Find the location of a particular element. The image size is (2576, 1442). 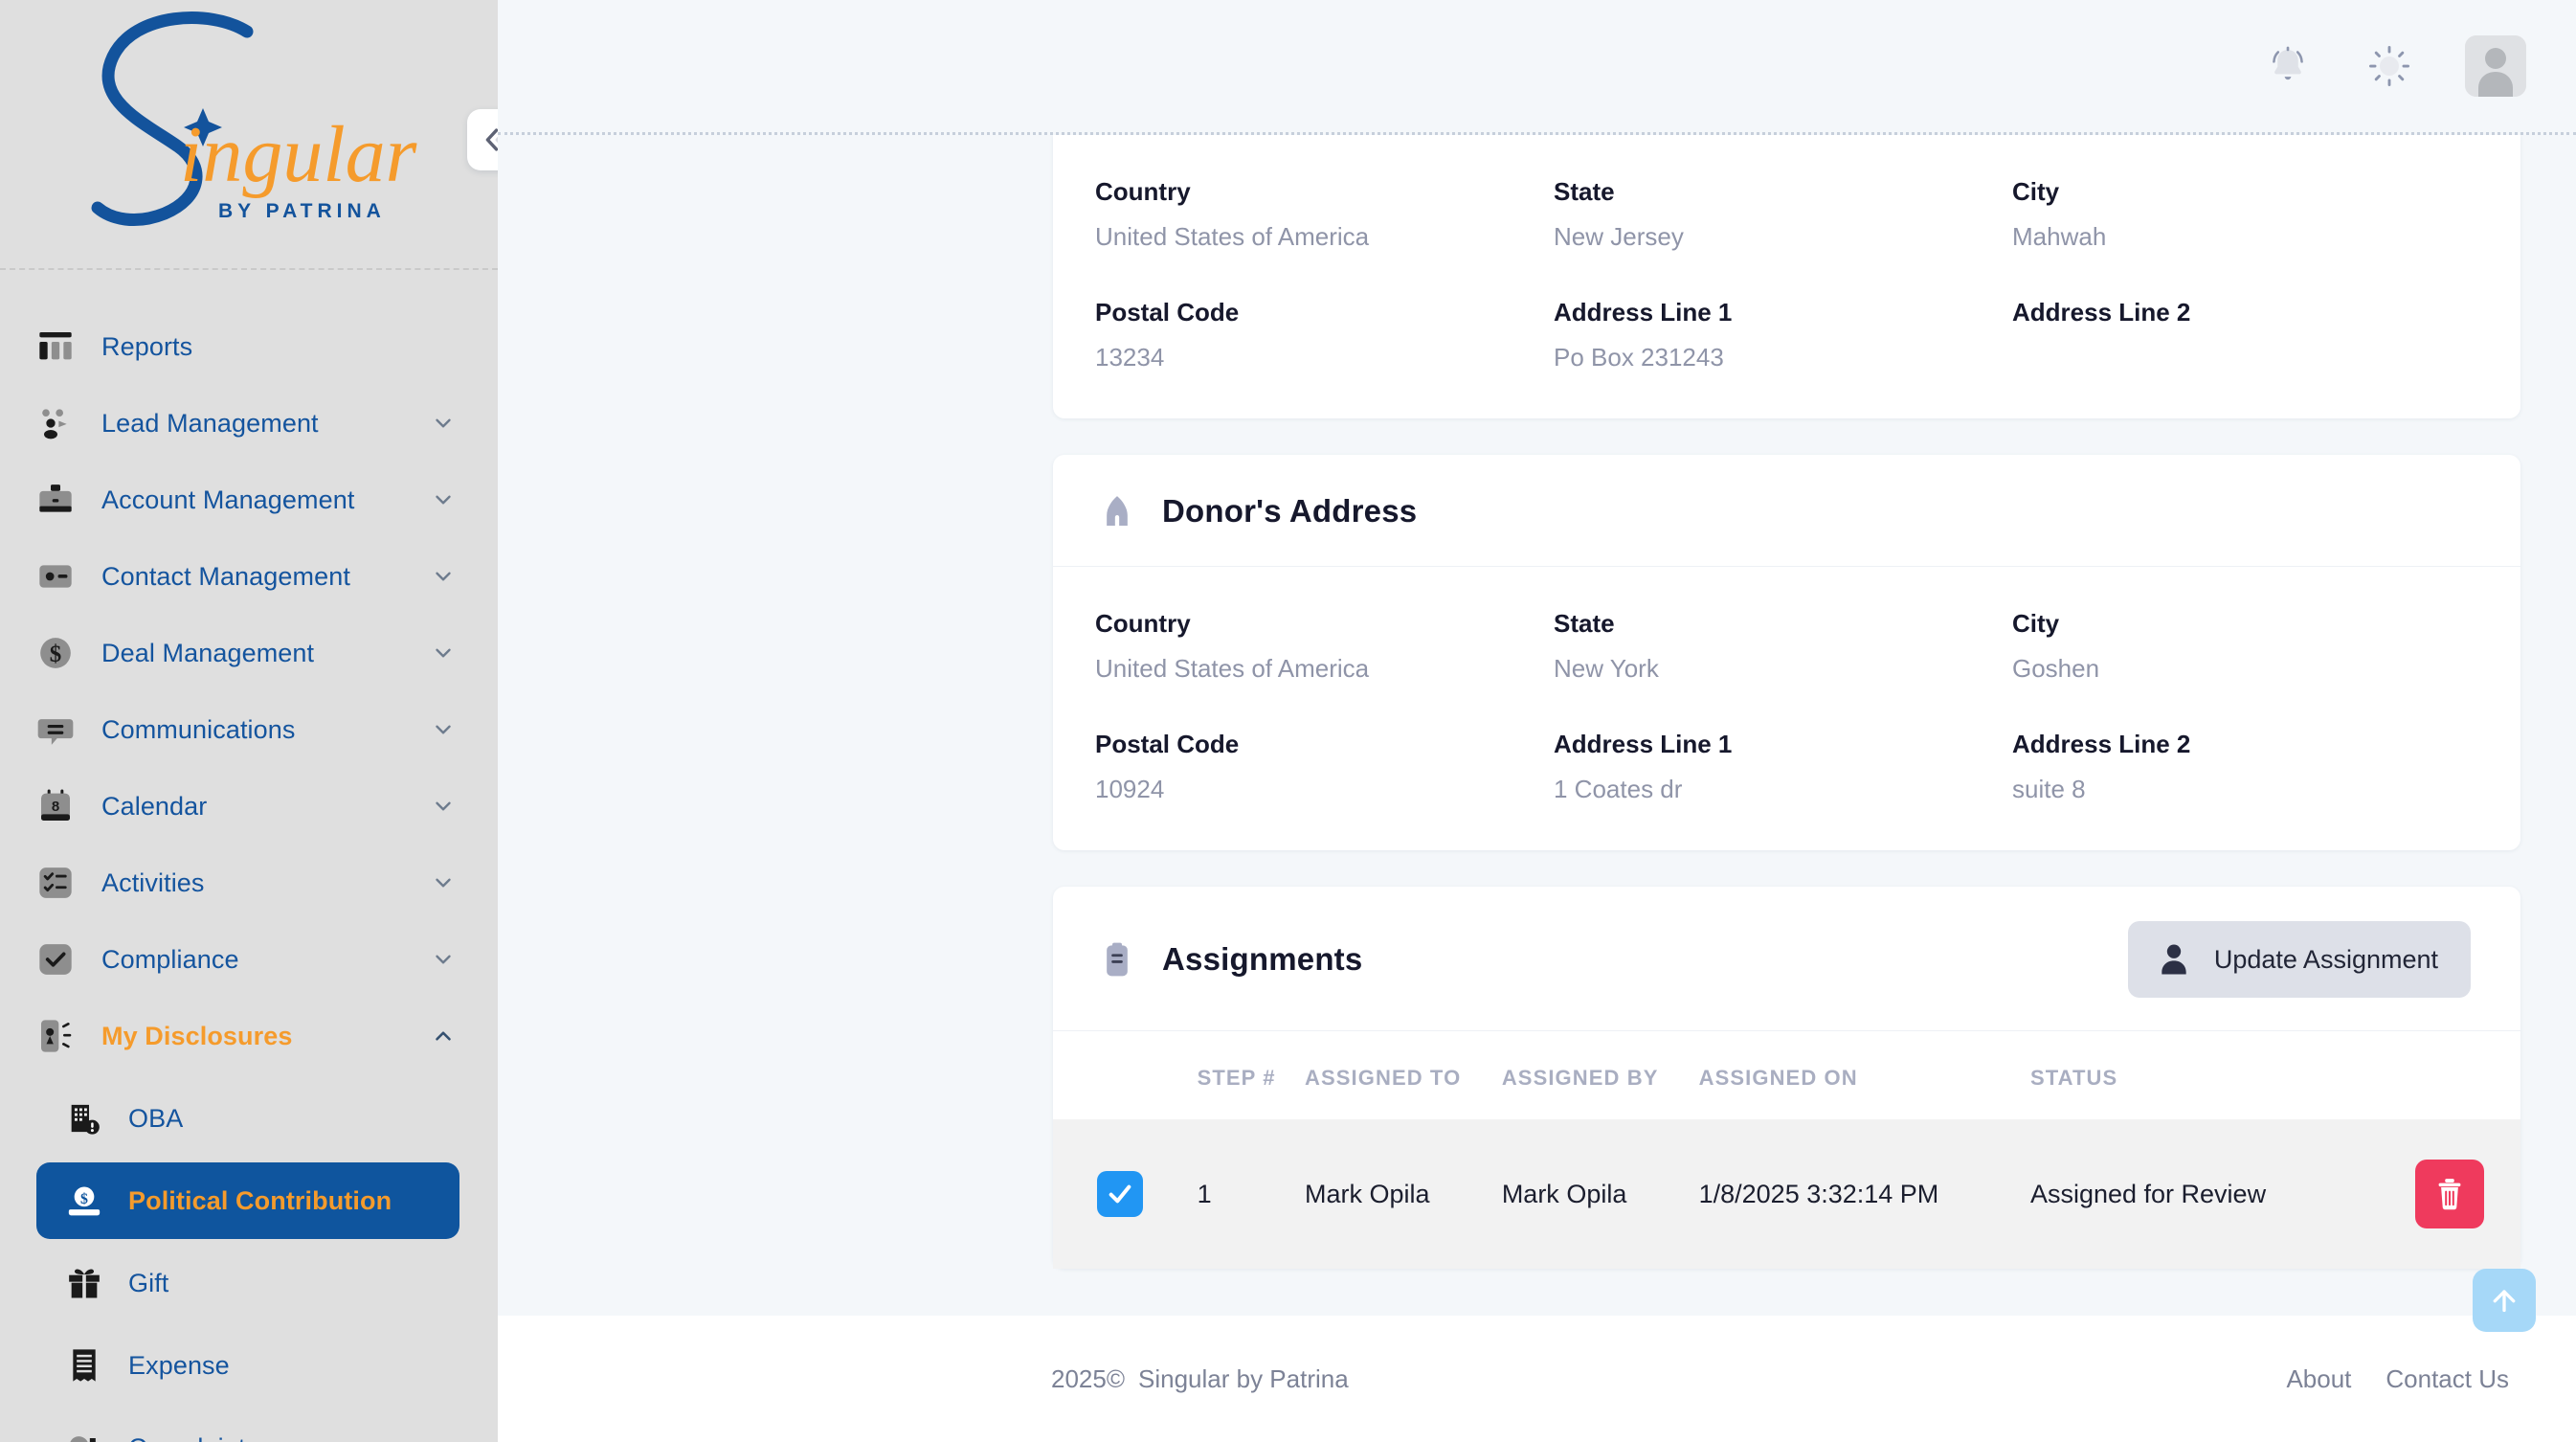

update-assignment-button: Update Assignment is located at coordinates (2299, 959).